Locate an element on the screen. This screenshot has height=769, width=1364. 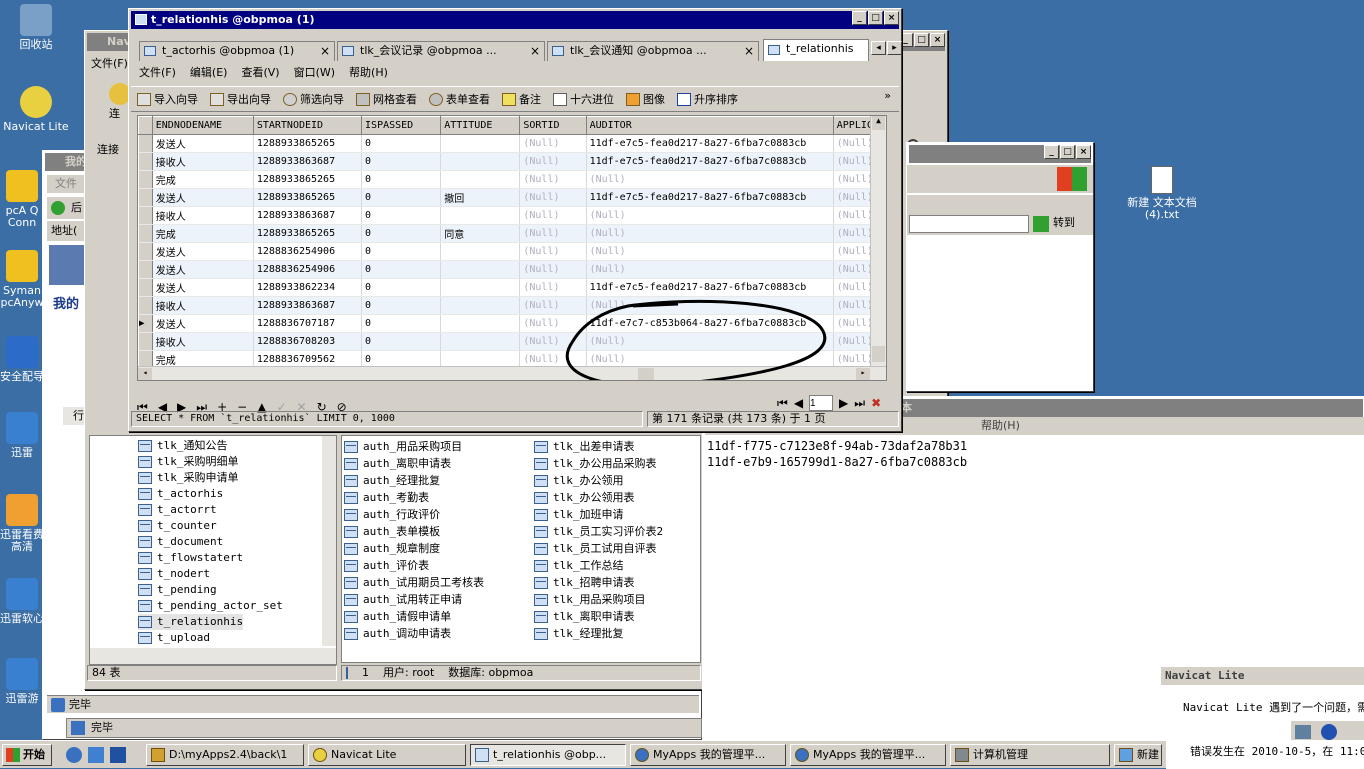
row-indicator: ▶ is located at coordinates (145, 323).